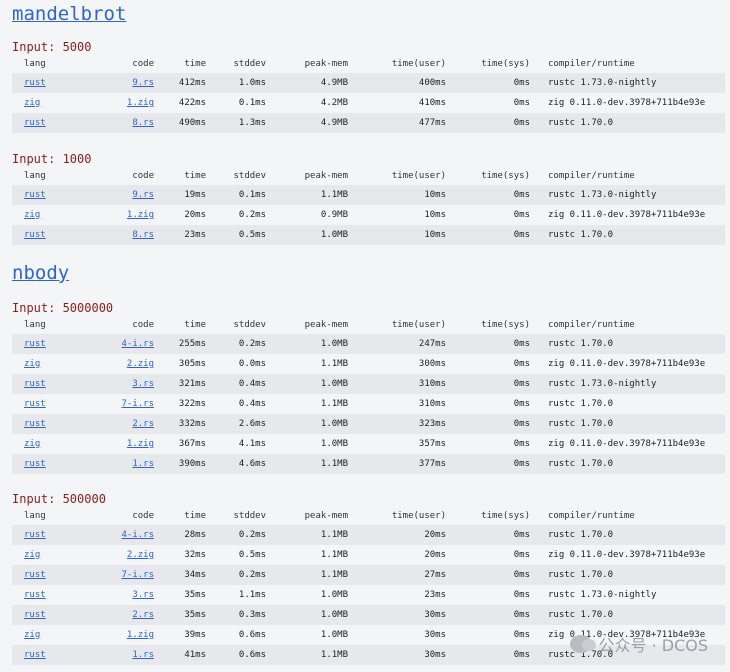  I want to click on cell-time-user: 300ms, so click(432, 364).